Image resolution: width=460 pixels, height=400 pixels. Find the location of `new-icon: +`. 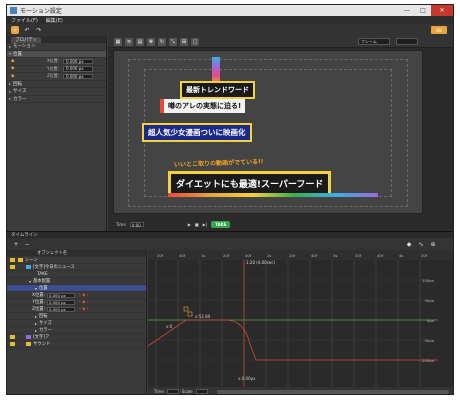

new-icon: + is located at coordinates (15, 30).